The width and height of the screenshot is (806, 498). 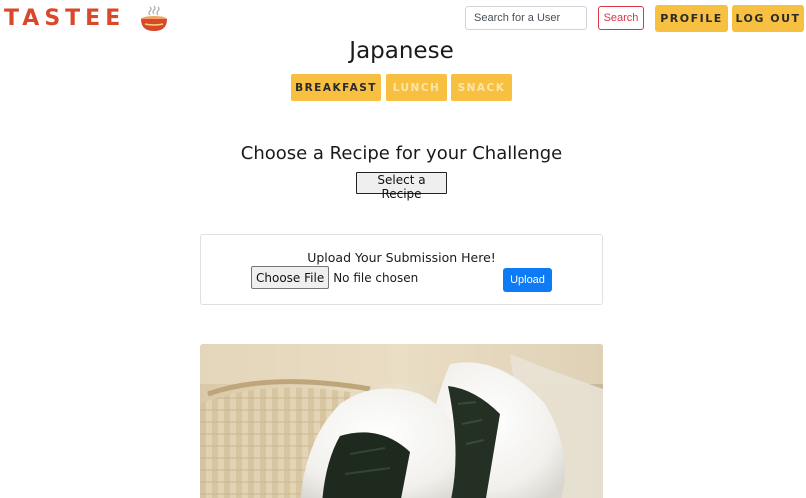 What do you see at coordinates (65, 18) in the screenshot?
I see `brand-name: TASTEE` at bounding box center [65, 18].